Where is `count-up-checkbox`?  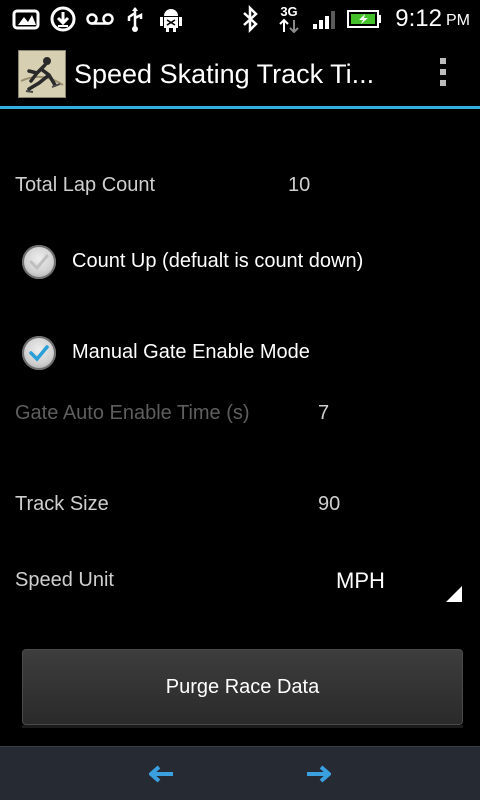
count-up-checkbox is located at coordinates (39, 262).